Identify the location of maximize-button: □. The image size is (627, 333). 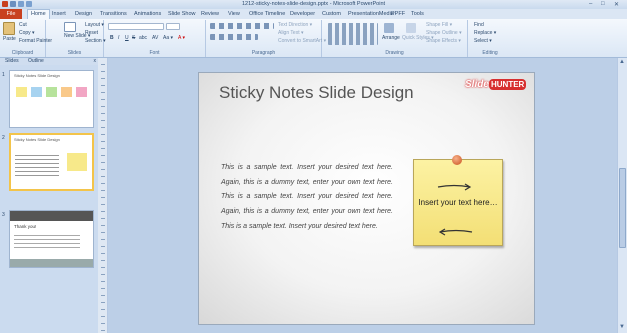
(603, 4).